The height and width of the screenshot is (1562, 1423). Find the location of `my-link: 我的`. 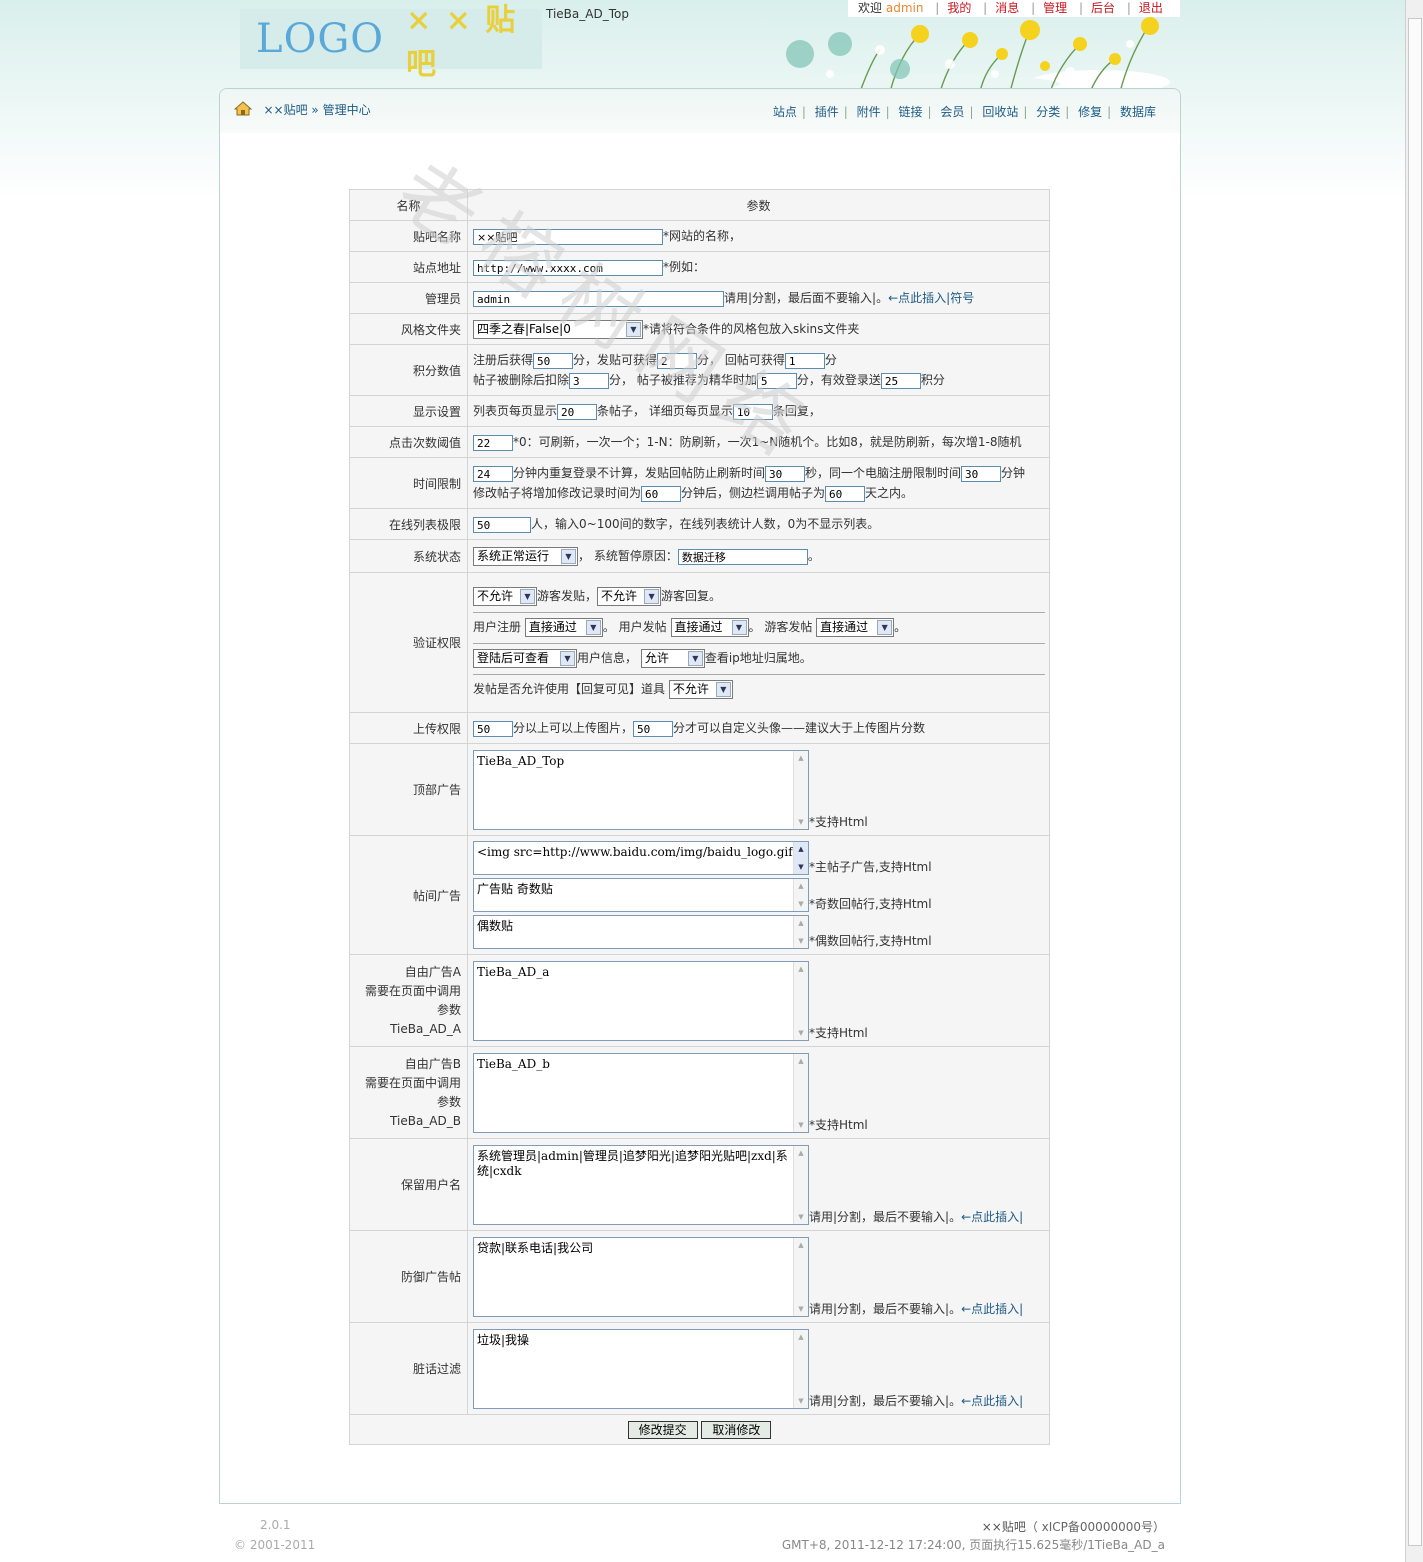

my-link: 我的 is located at coordinates (959, 8).